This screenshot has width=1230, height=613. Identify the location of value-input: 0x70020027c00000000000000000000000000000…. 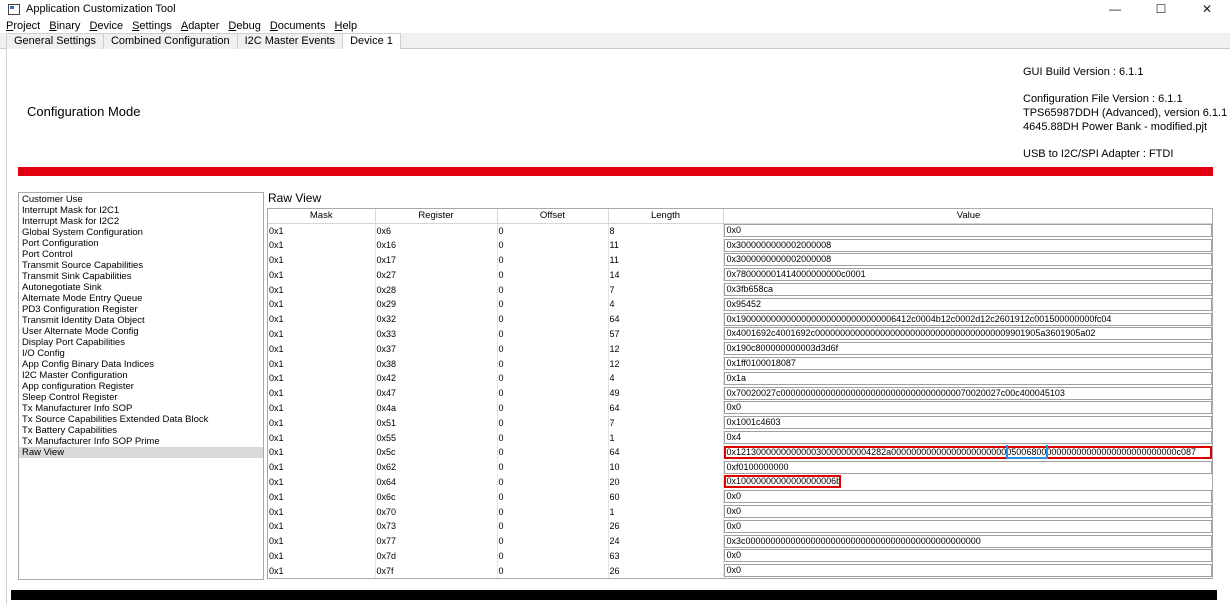
(967, 393).